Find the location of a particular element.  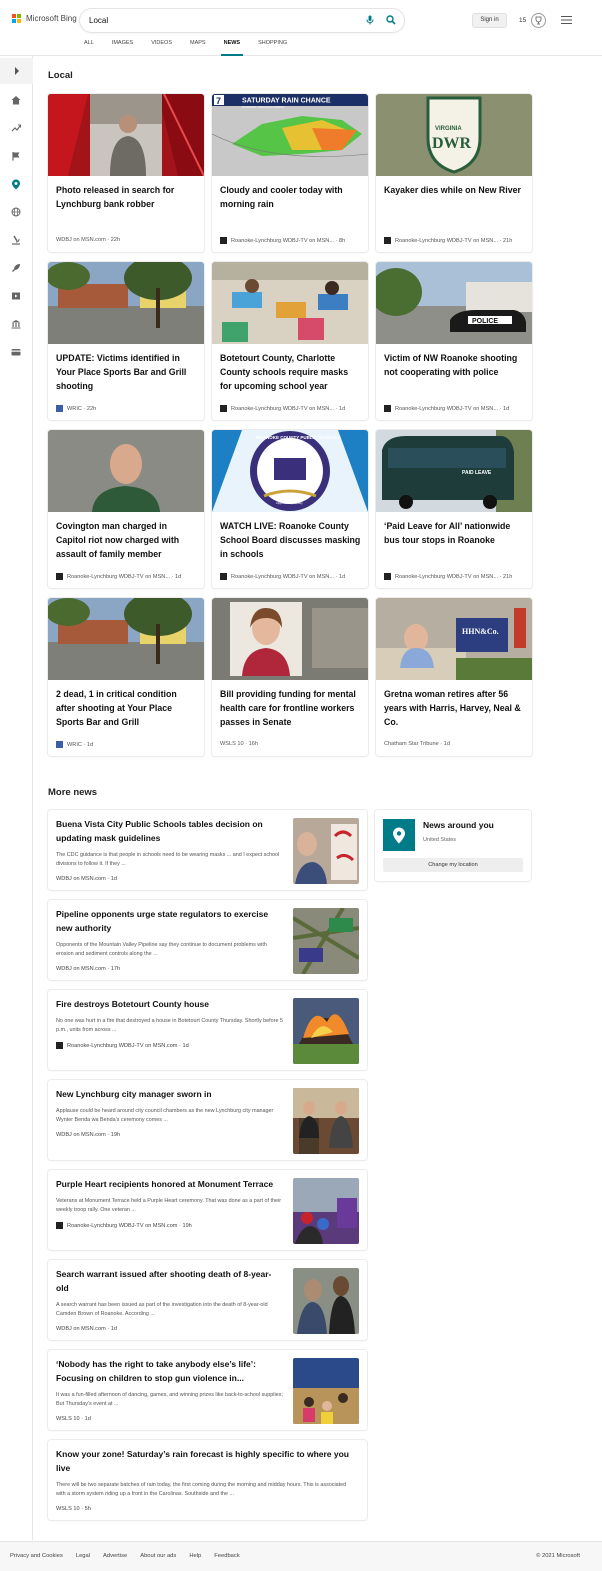

microsoft-logo-icon is located at coordinates (16, 18).